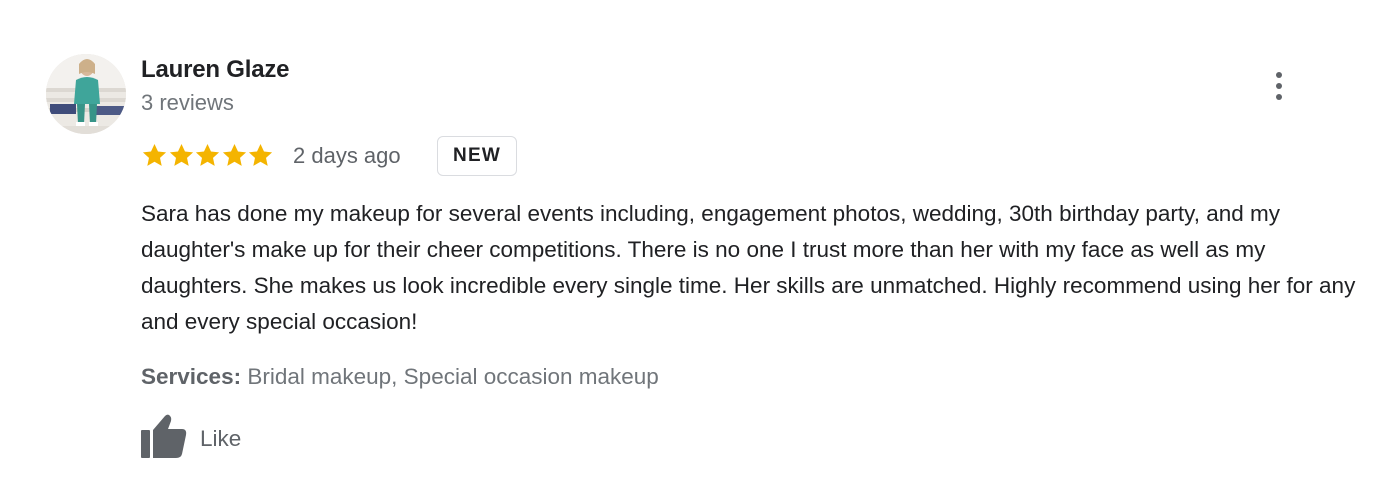  I want to click on like-button: Like, so click(201, 436).